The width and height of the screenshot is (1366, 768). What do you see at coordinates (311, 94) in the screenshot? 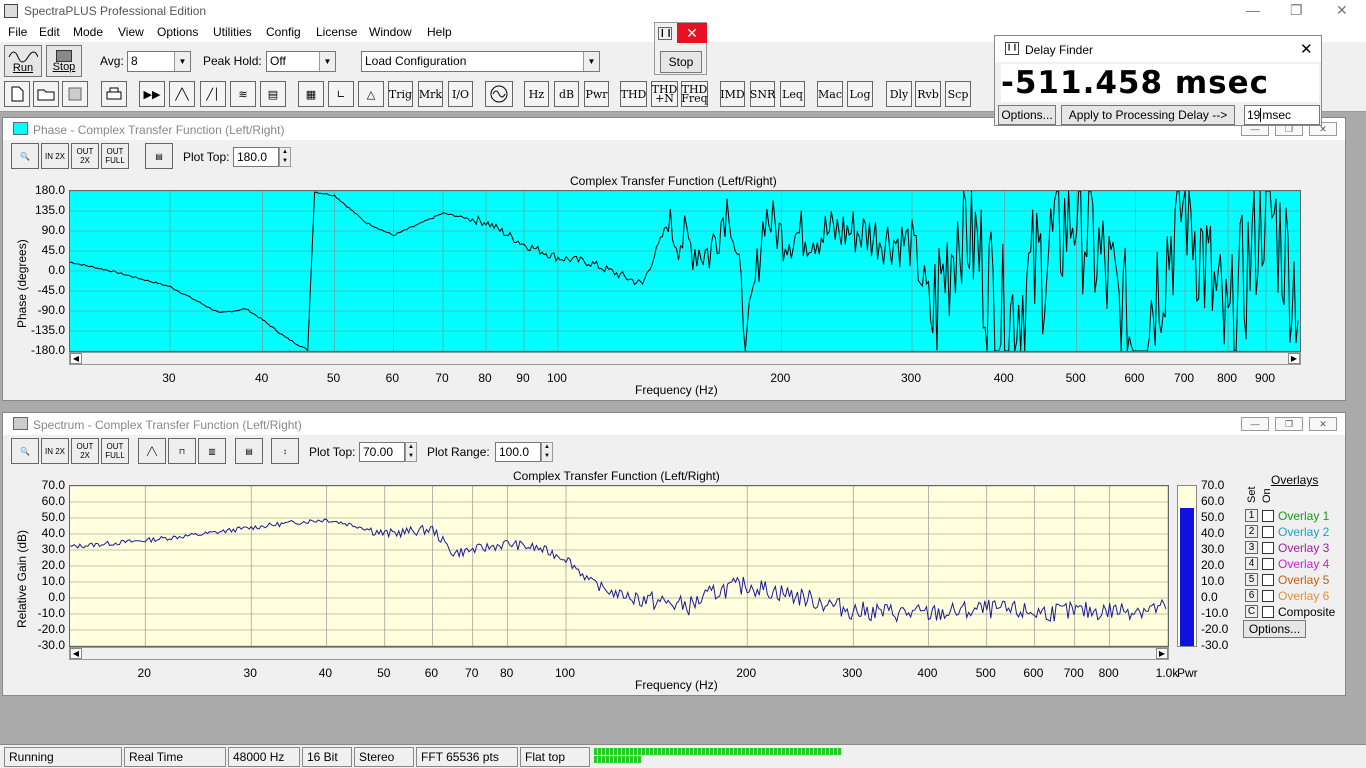
I see `phase-icon: ▦` at bounding box center [311, 94].